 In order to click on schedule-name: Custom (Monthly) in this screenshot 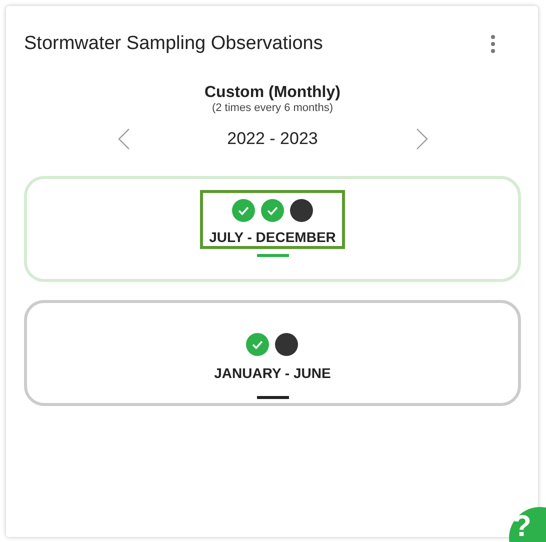, I will do `click(272, 93)`.